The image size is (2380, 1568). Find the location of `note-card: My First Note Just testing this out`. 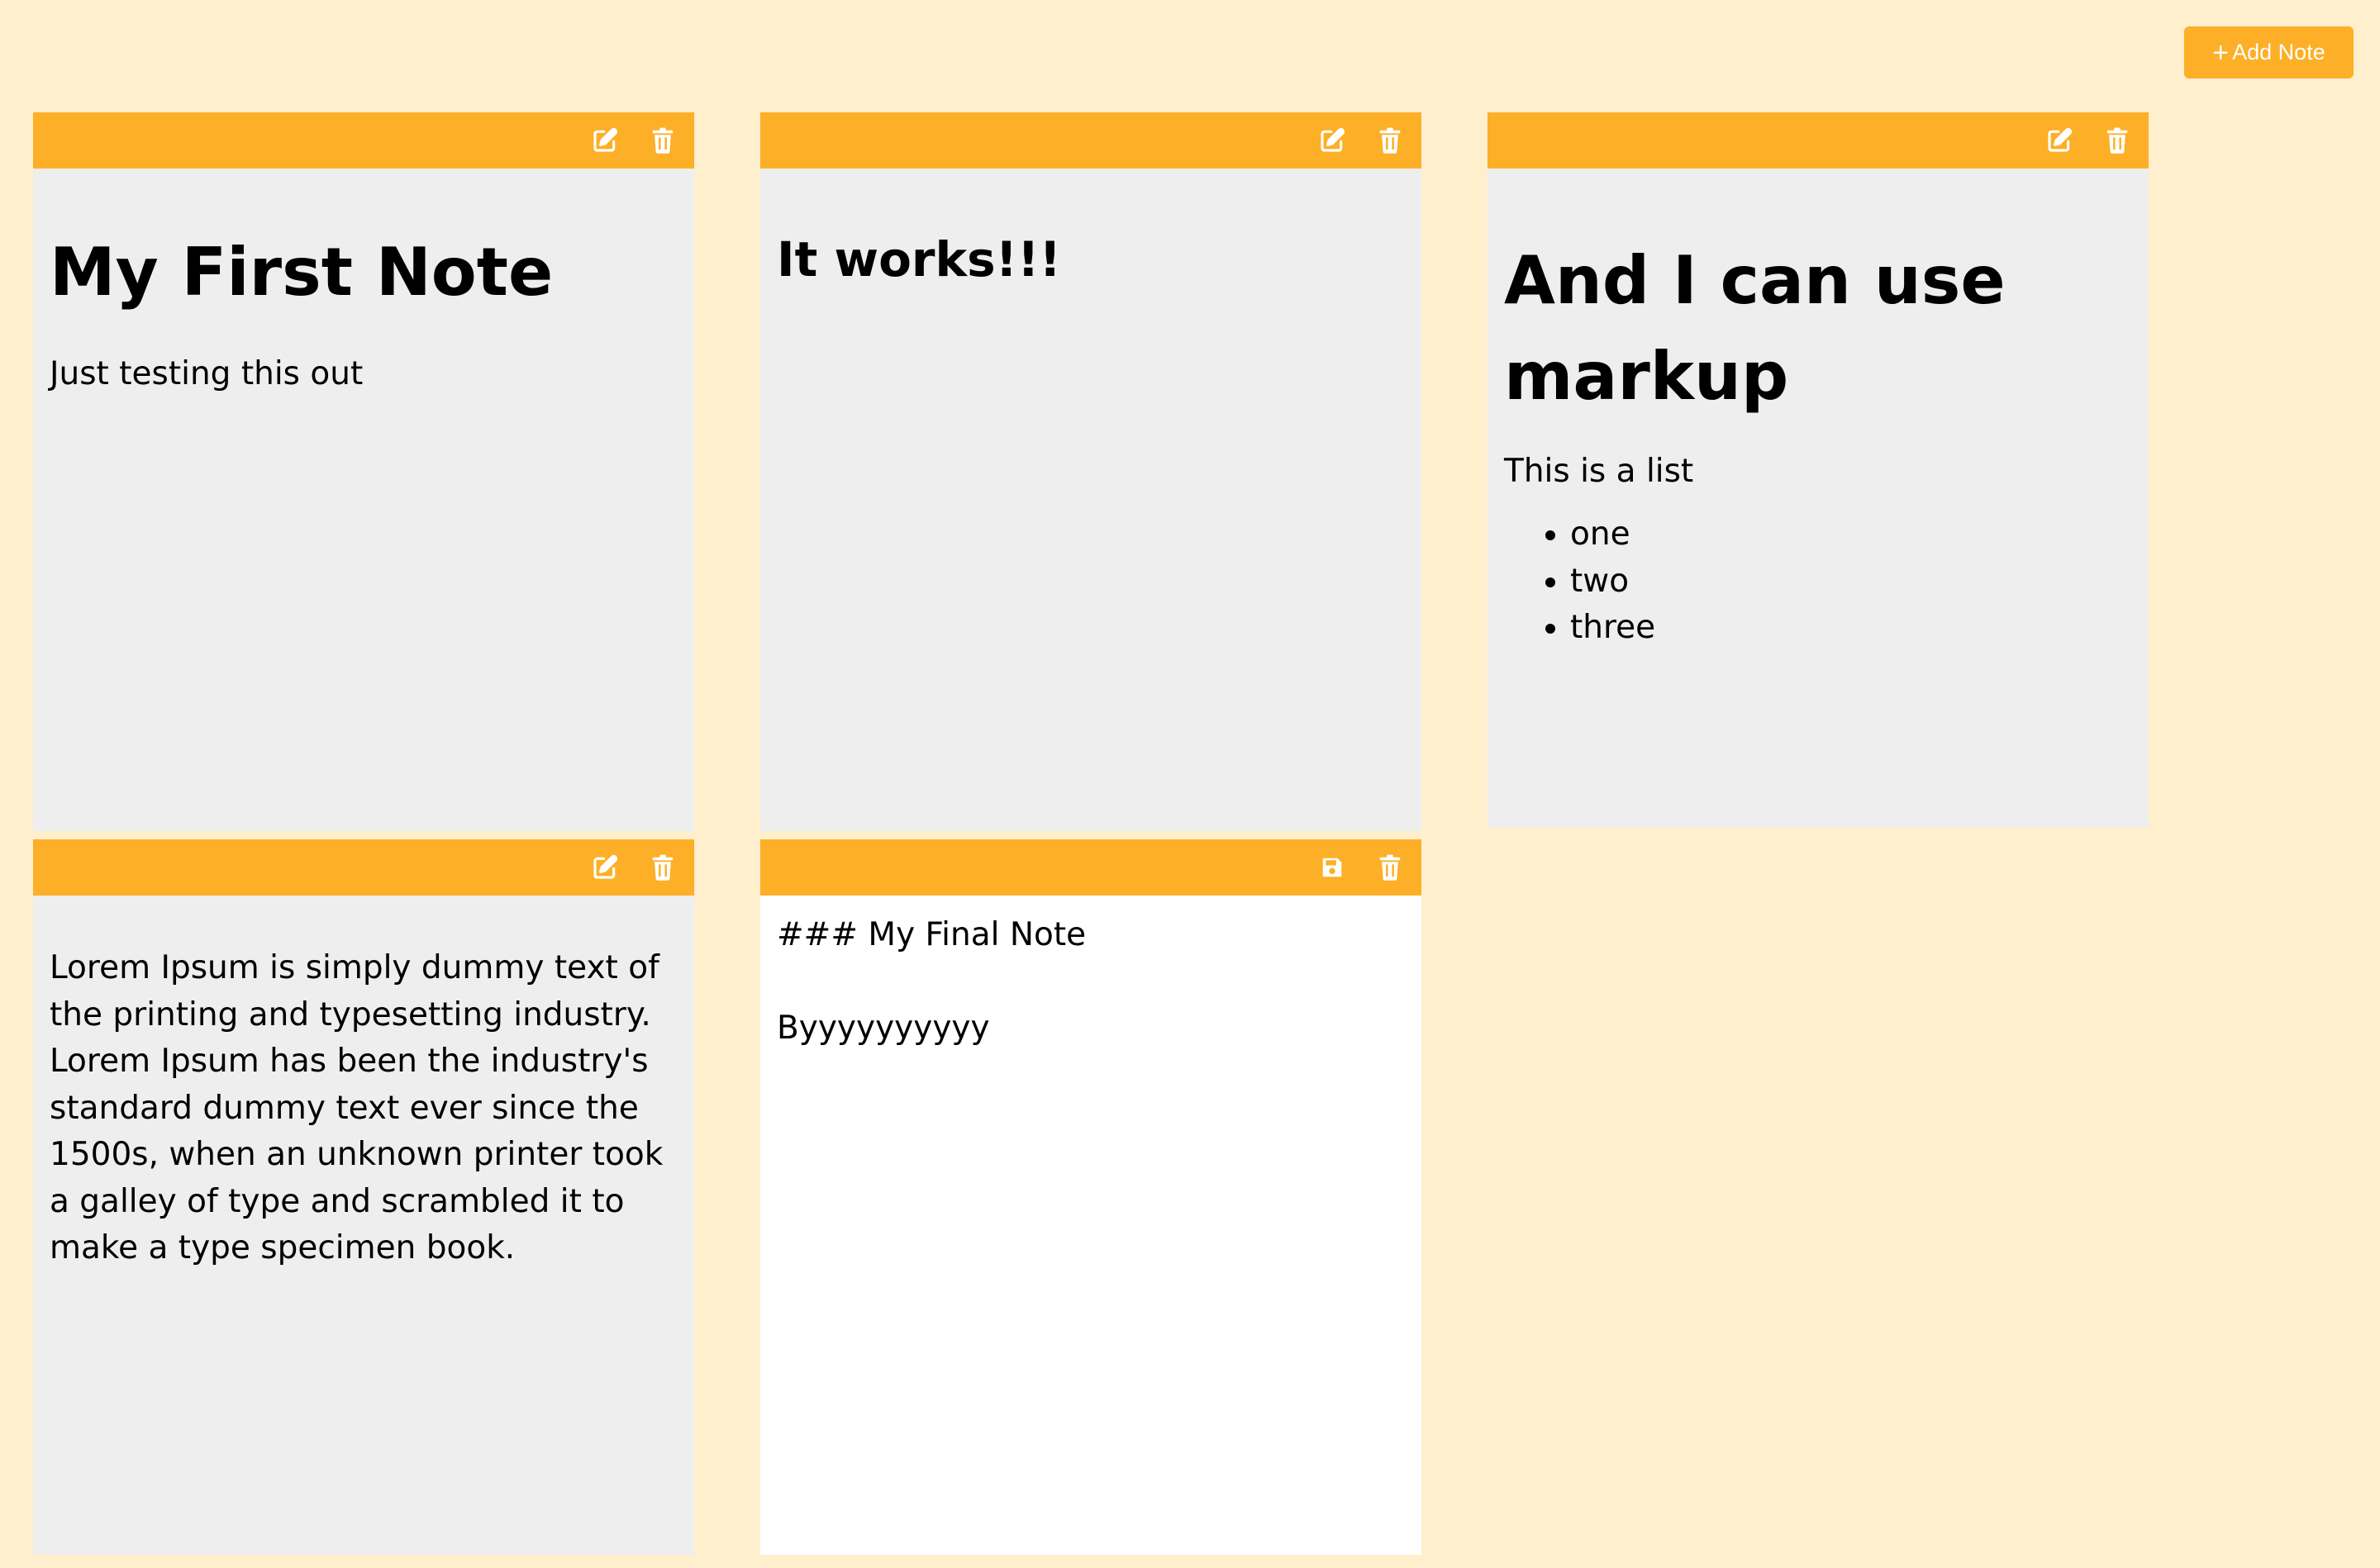

note-card: My First Note Just testing this out is located at coordinates (363, 472).